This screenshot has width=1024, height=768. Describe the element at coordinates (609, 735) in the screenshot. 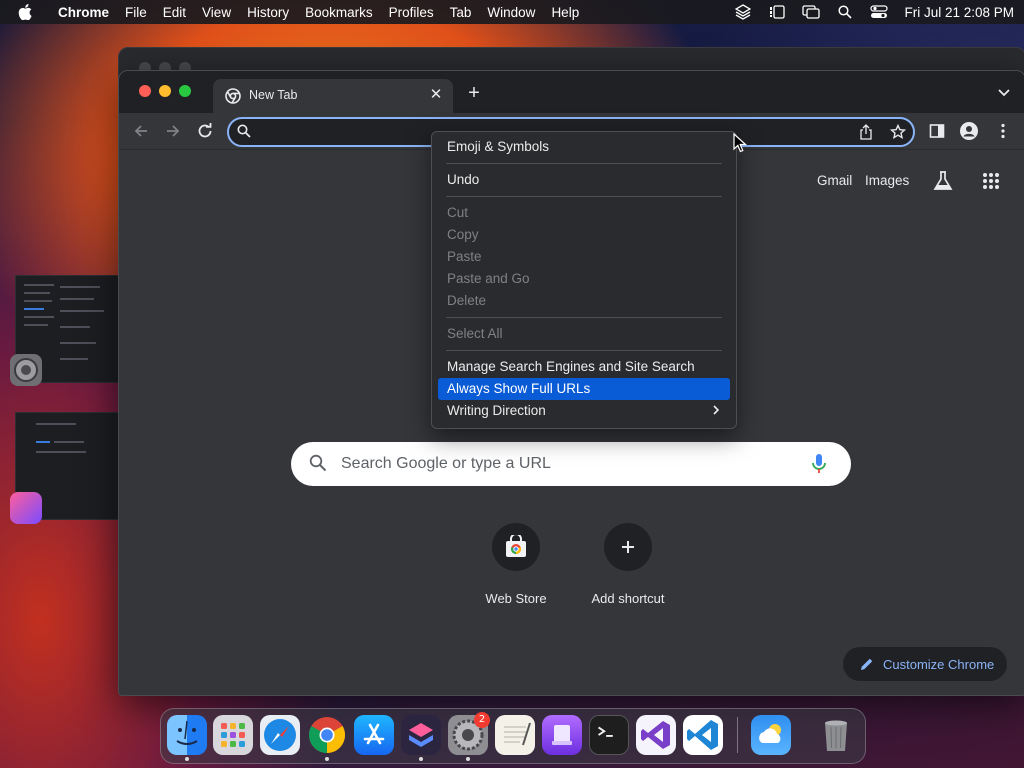

I see `terminal-icon` at that location.